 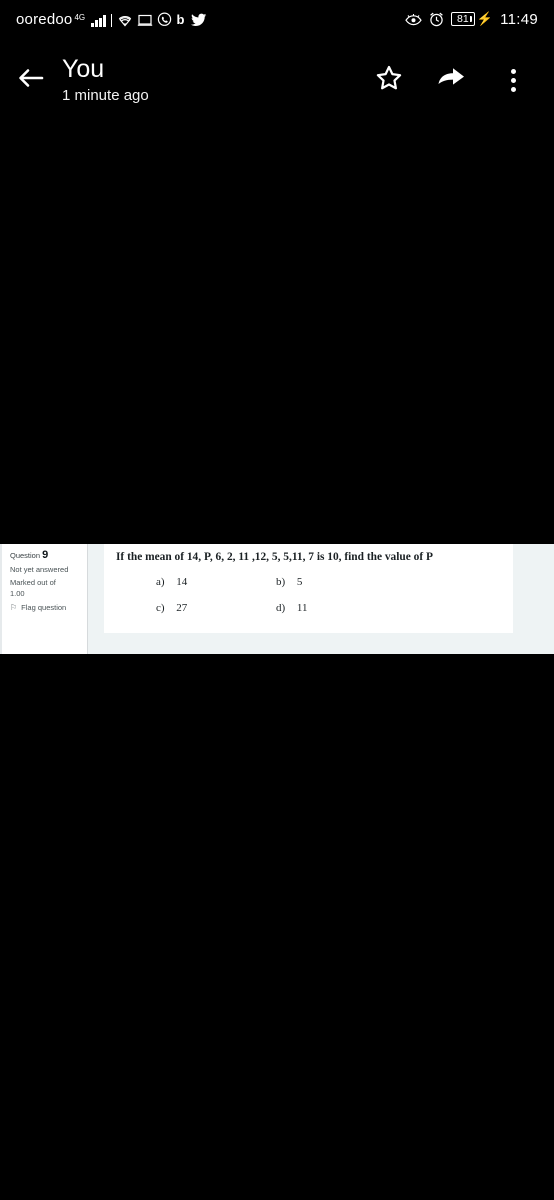 I want to click on option-d-value: 11, so click(x=302, y=608).